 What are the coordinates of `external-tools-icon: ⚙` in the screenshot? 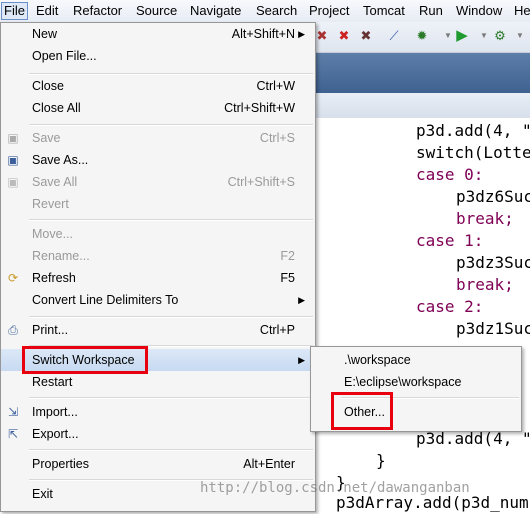 It's located at (500, 36).